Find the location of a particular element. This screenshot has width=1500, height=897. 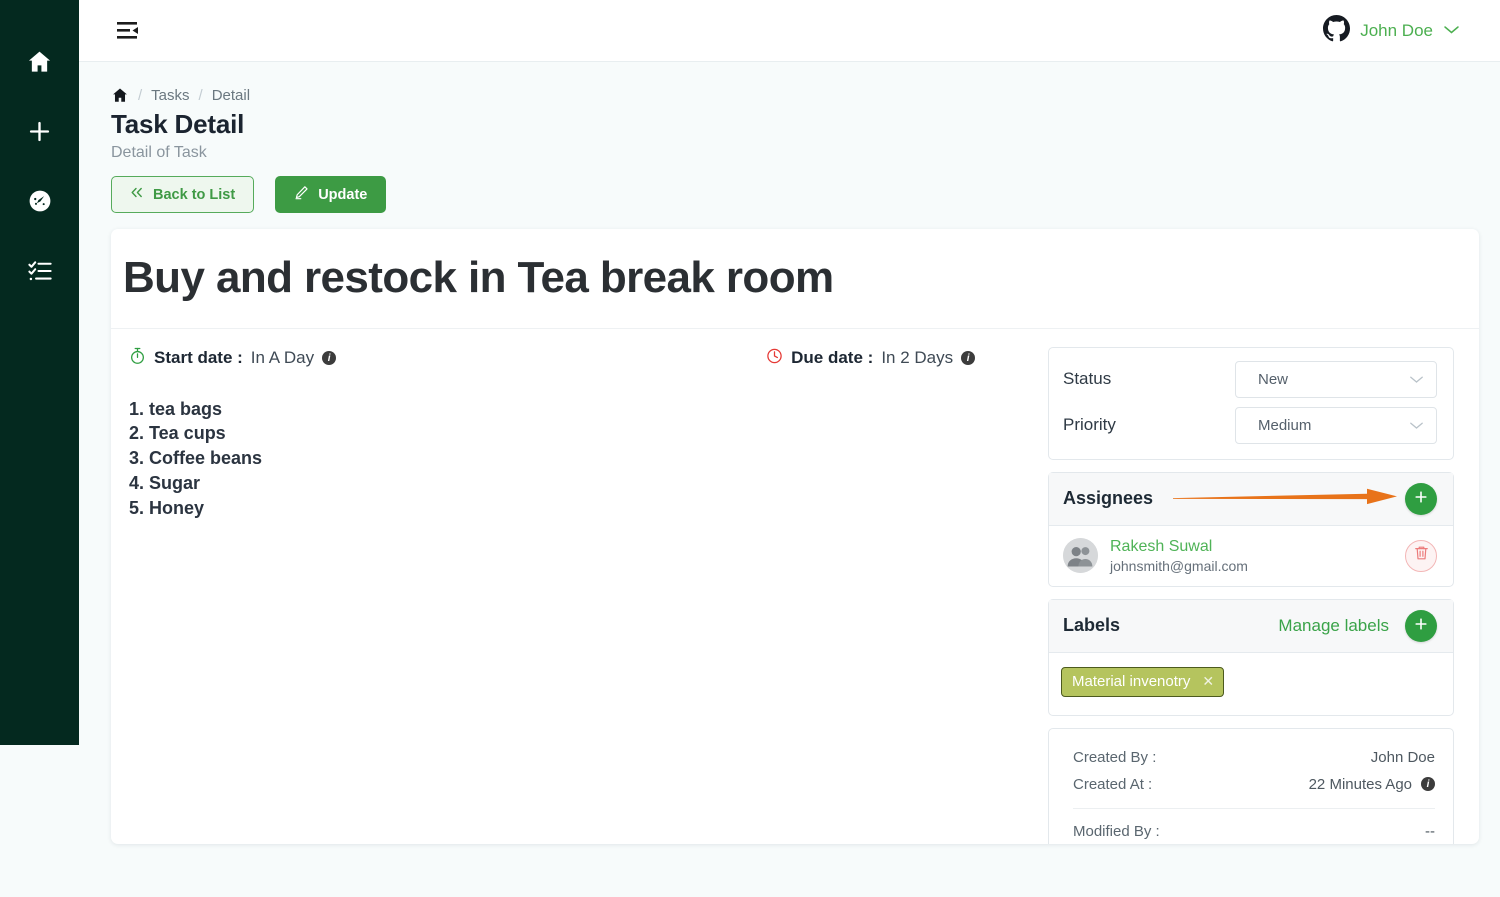

breadcrumb-item-detail: Detail is located at coordinates (231, 95).